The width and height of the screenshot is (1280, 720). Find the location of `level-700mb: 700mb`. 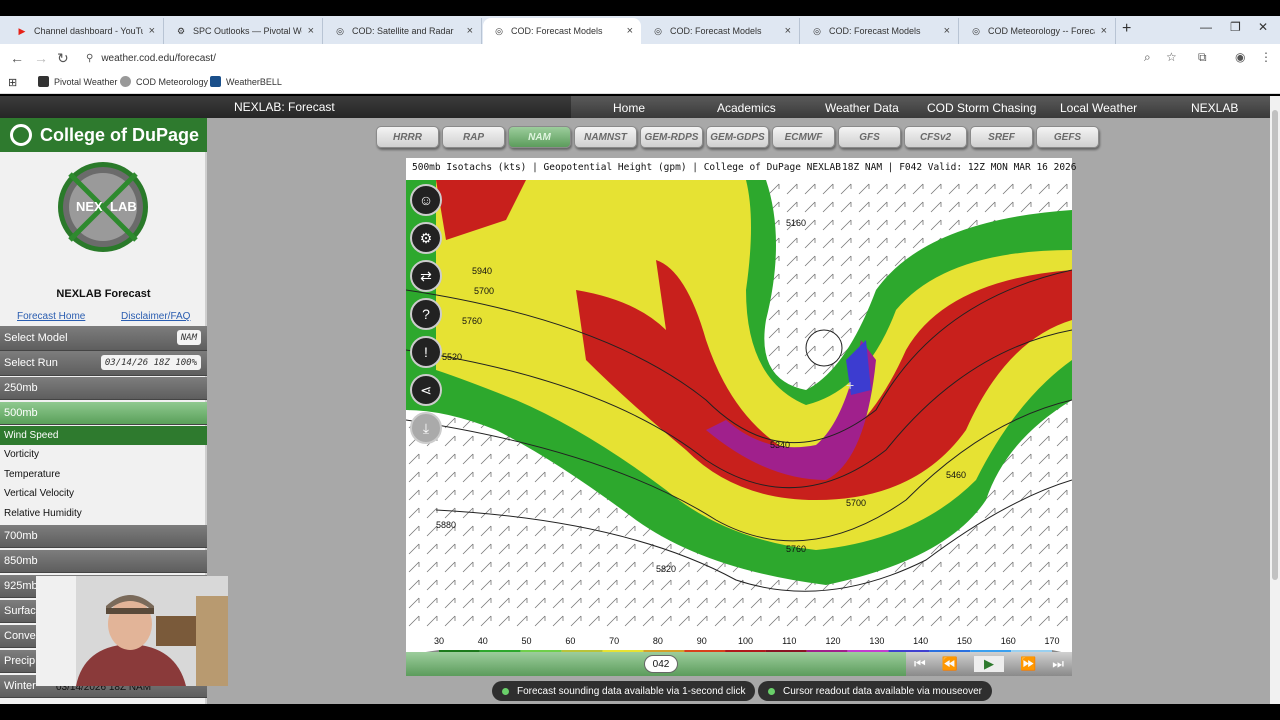

level-700mb: 700mb is located at coordinates (103, 536).